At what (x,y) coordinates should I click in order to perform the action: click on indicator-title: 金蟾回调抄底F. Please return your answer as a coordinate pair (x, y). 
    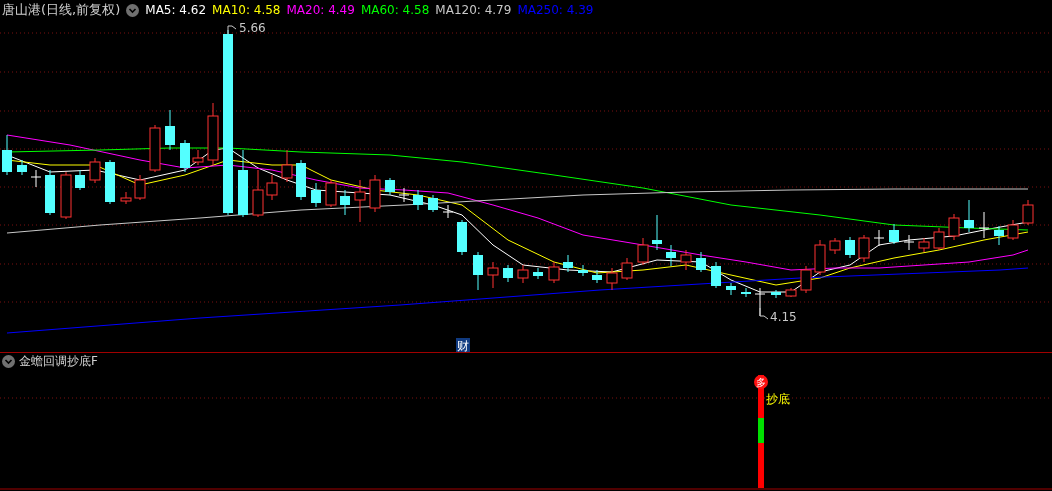
    Looking at the image, I should click on (58, 361).